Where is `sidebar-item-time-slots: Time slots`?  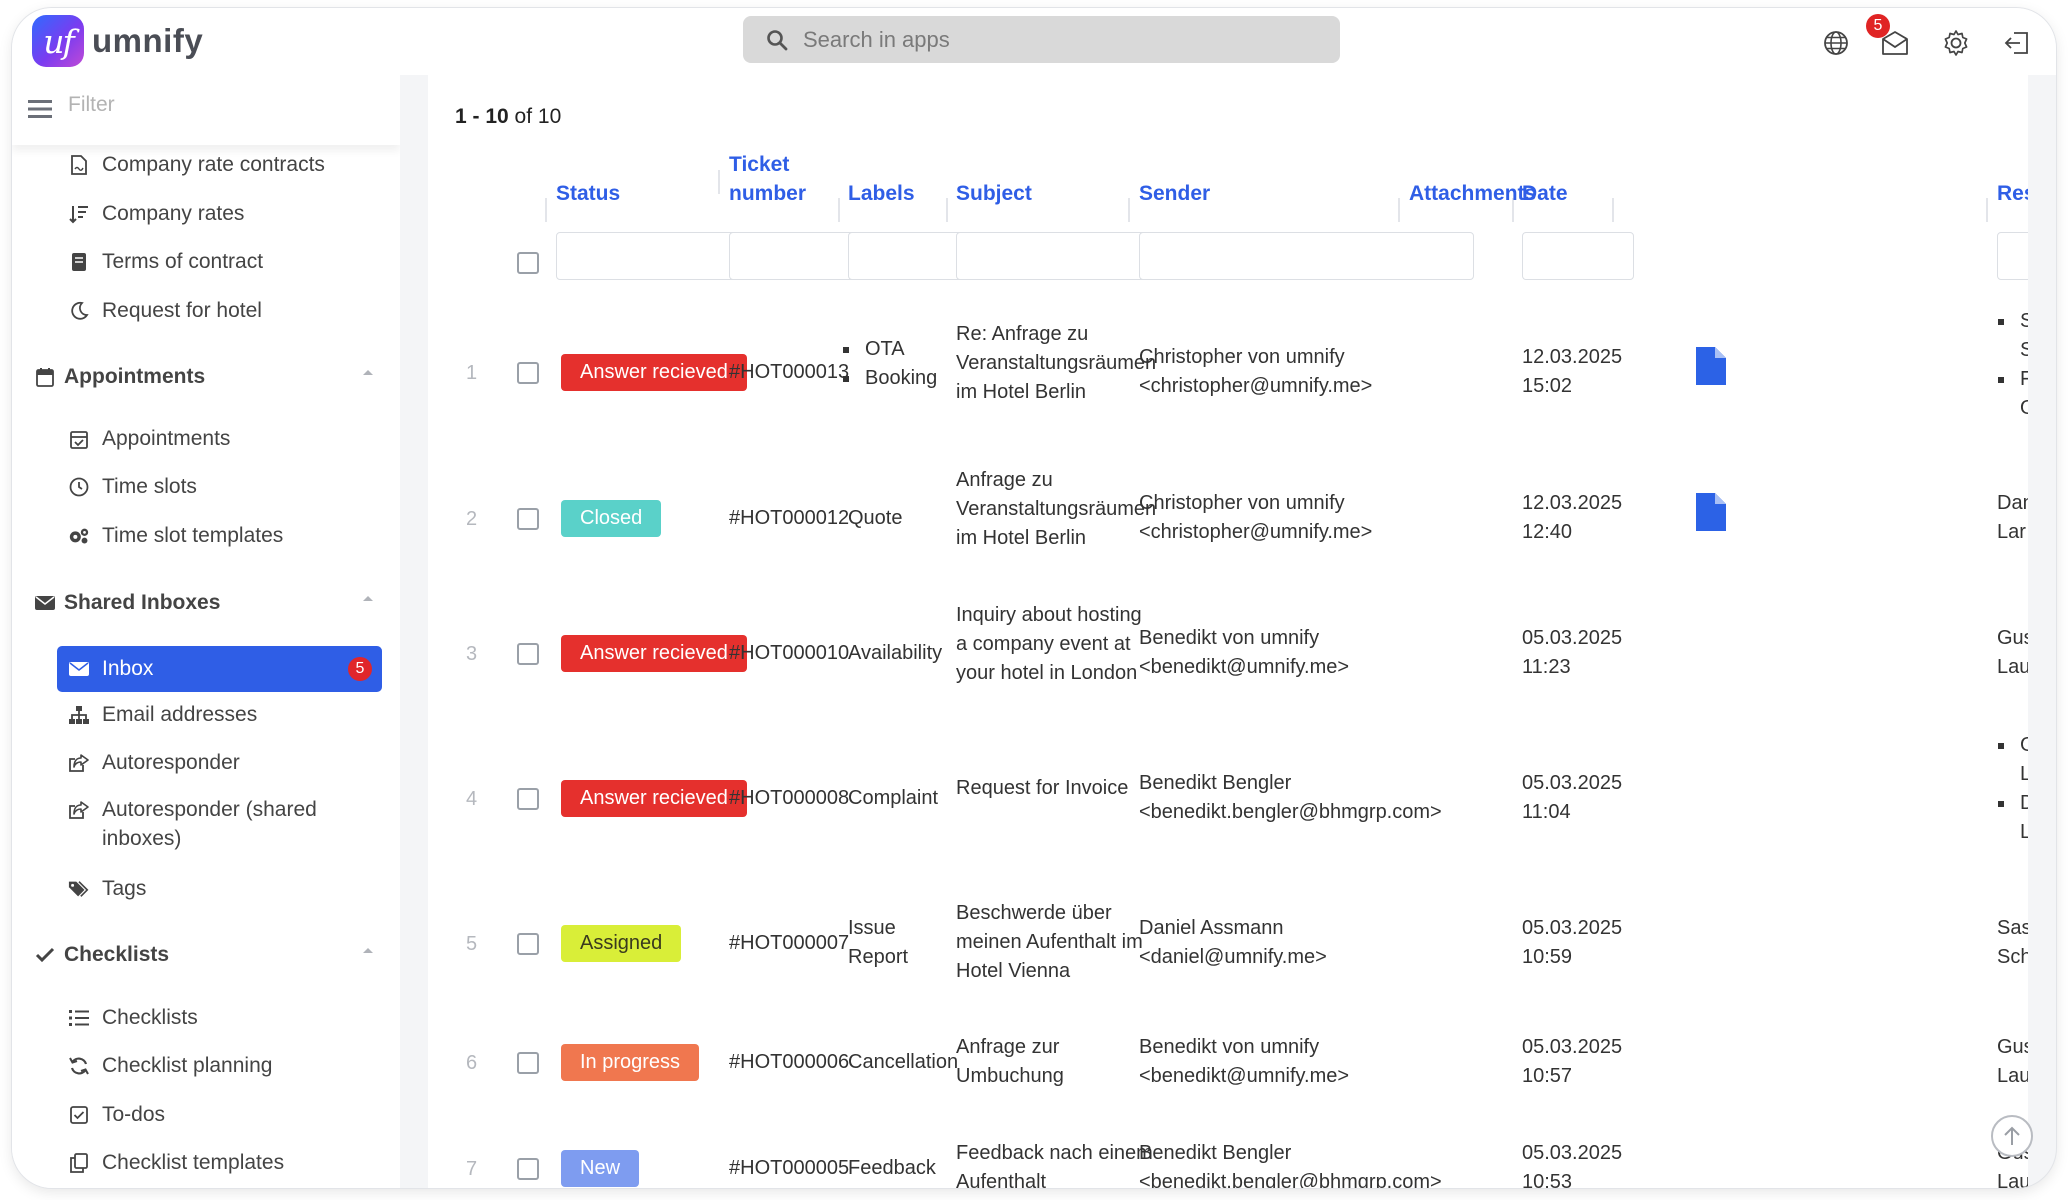 sidebar-item-time-slots: Time slots is located at coordinates (132, 487).